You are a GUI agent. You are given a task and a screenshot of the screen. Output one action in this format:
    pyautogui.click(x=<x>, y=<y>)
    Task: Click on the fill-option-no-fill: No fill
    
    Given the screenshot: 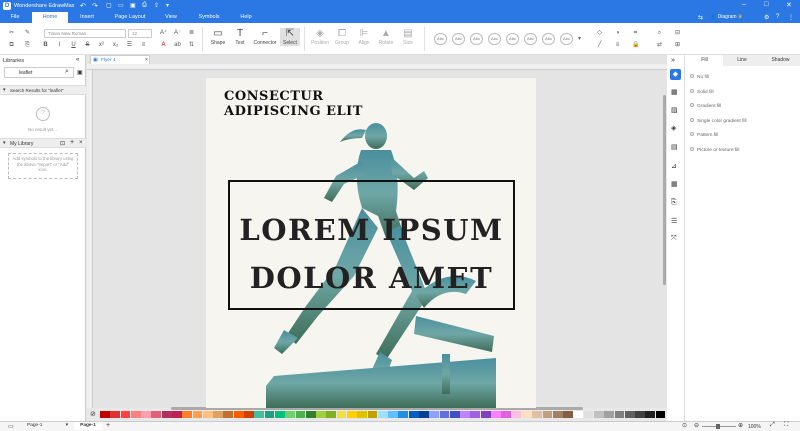 What is the action you would take?
    pyautogui.click(x=699, y=77)
    